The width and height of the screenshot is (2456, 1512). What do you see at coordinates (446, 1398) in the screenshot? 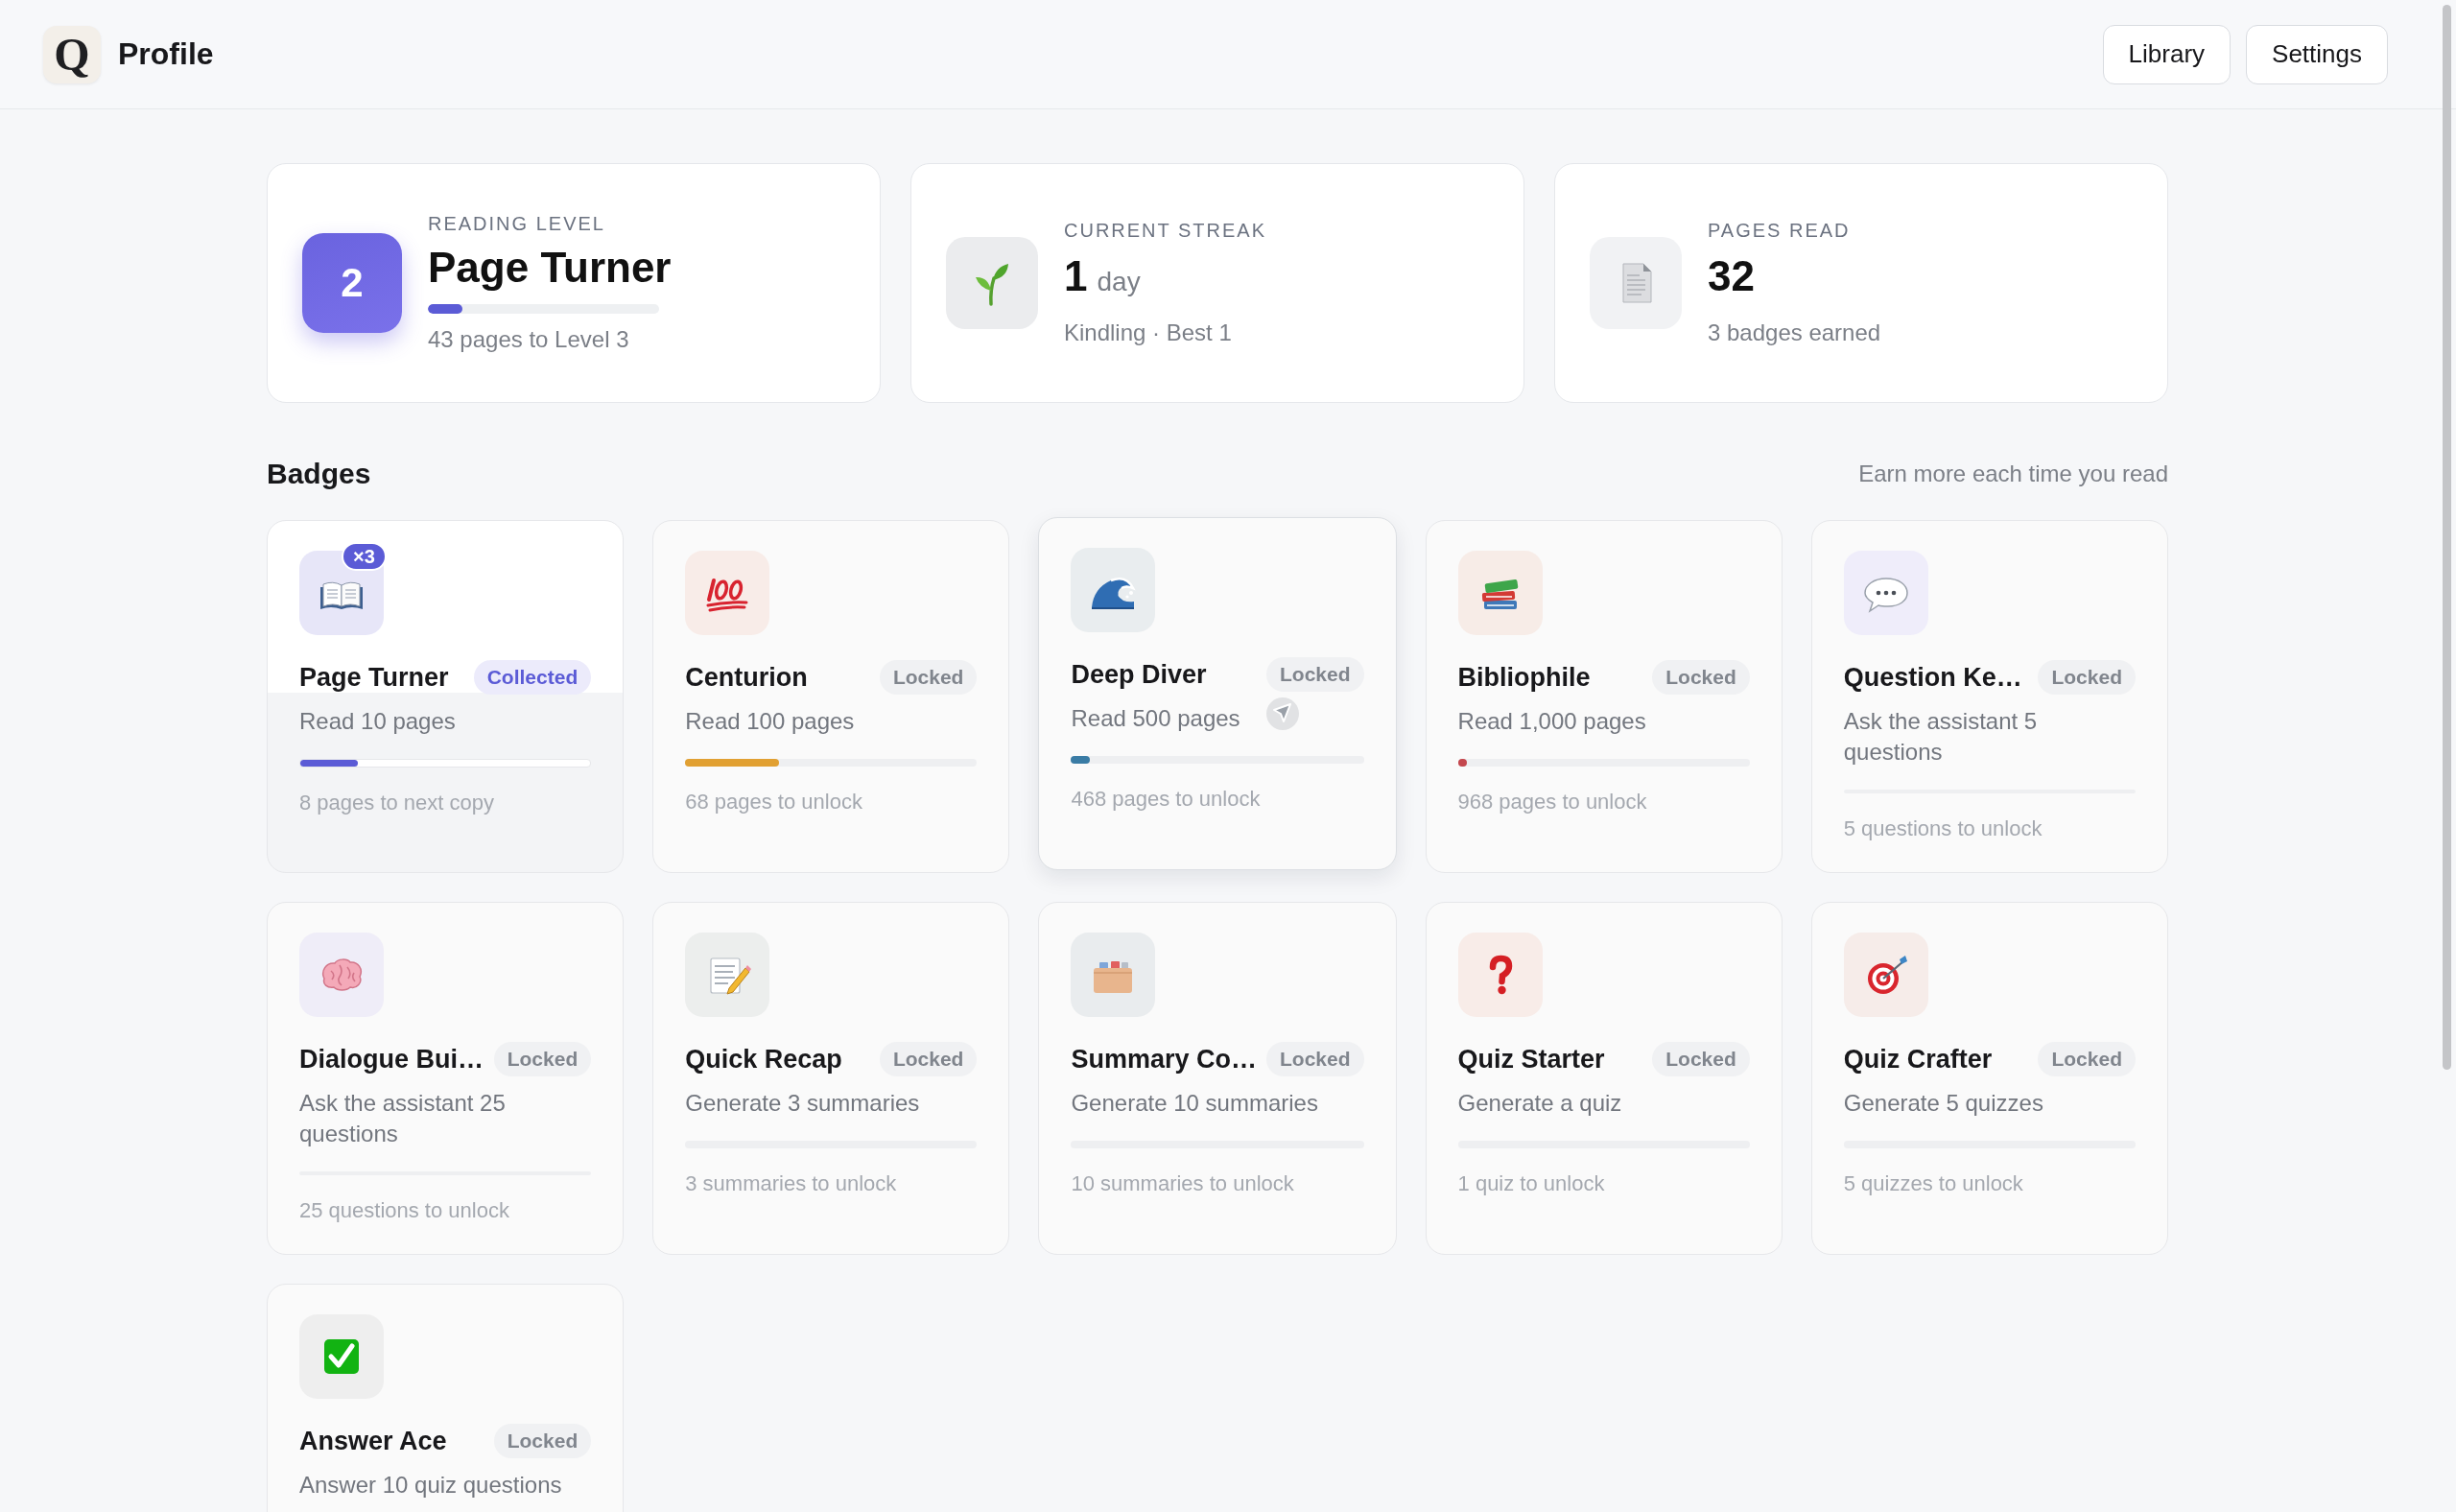
I see `badge-card: Answer Ace Locked Answer 10 quiz questions` at bounding box center [446, 1398].